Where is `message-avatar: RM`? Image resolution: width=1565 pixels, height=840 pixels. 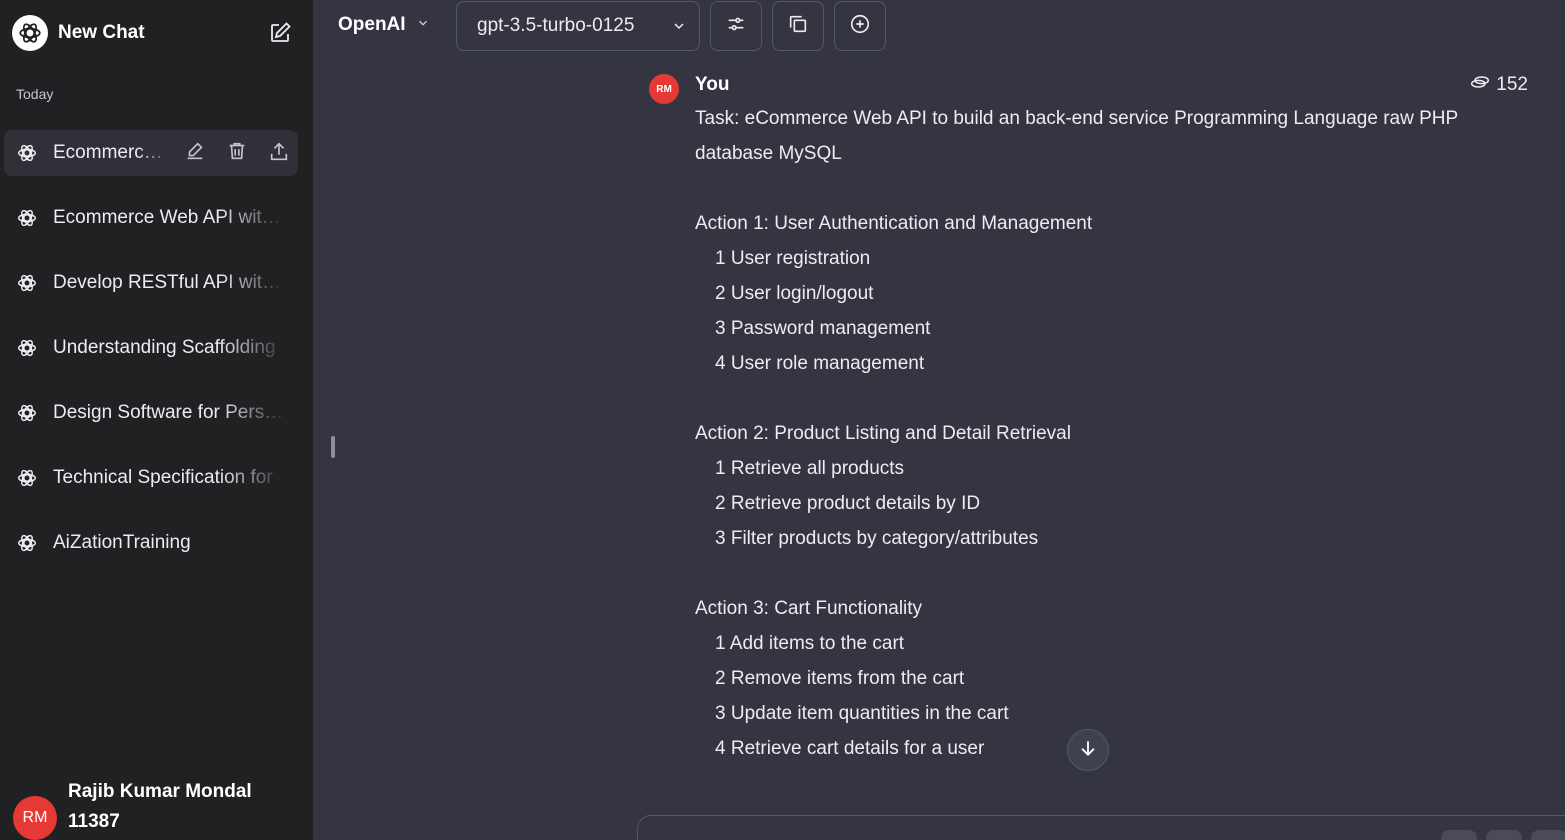
message-avatar: RM is located at coordinates (664, 89).